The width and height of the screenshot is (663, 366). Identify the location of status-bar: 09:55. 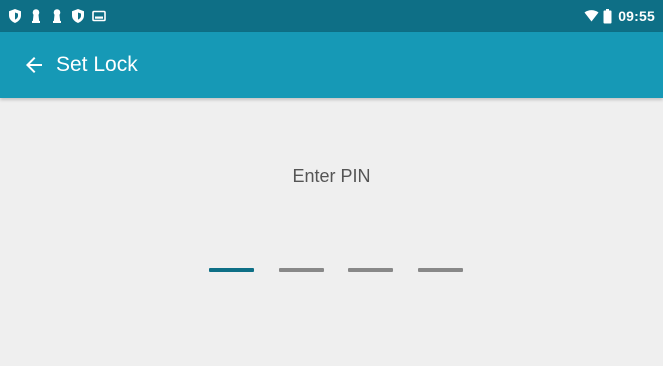
(331, 16).